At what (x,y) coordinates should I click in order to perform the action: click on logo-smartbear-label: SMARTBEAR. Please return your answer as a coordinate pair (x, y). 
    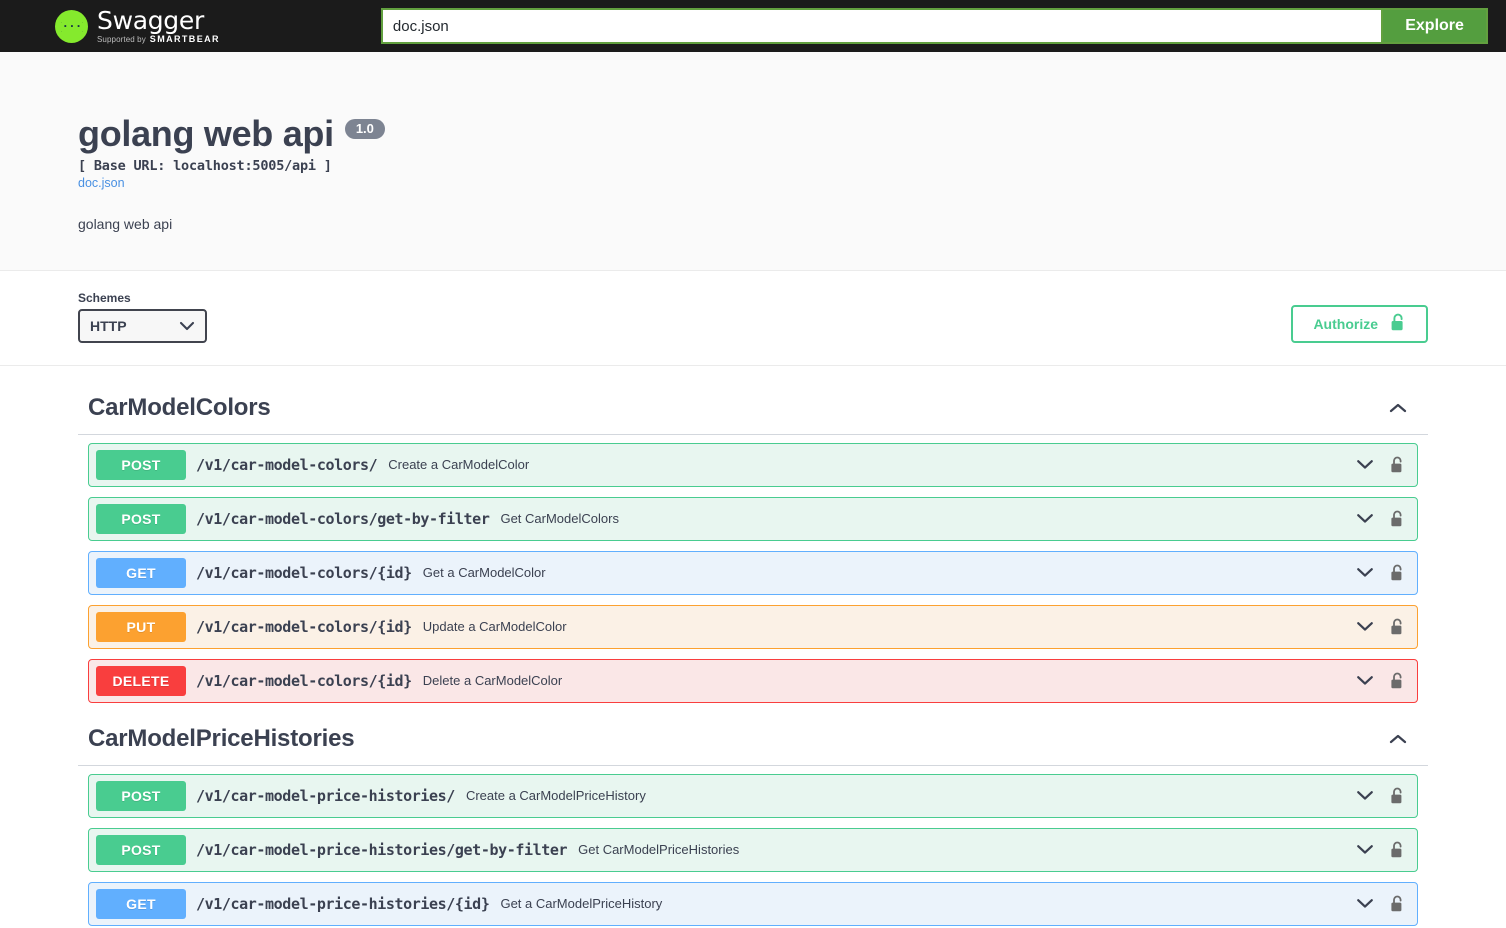
    Looking at the image, I should click on (184, 39).